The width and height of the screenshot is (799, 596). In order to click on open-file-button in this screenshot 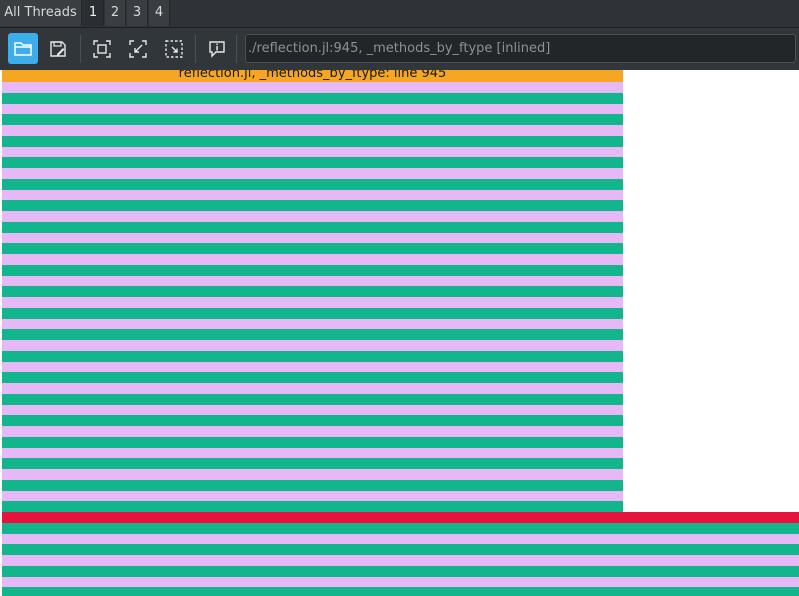, I will do `click(23, 48)`.